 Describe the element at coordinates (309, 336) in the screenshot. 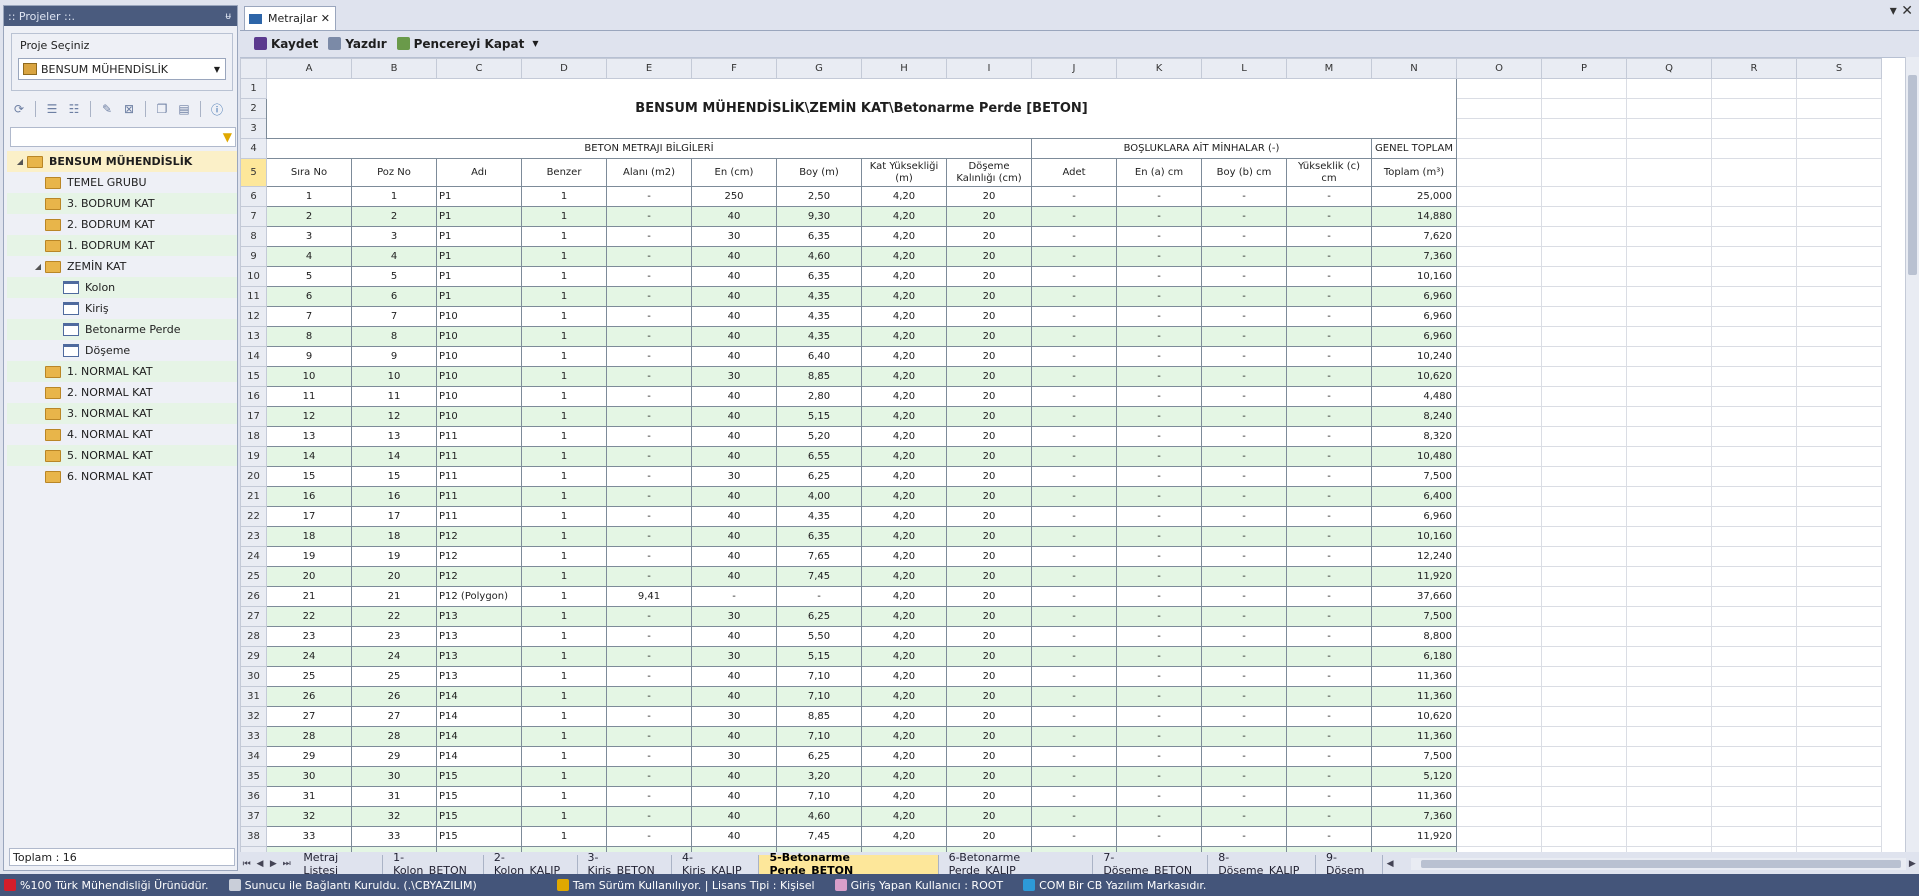

I see `data-cell: 8` at that location.